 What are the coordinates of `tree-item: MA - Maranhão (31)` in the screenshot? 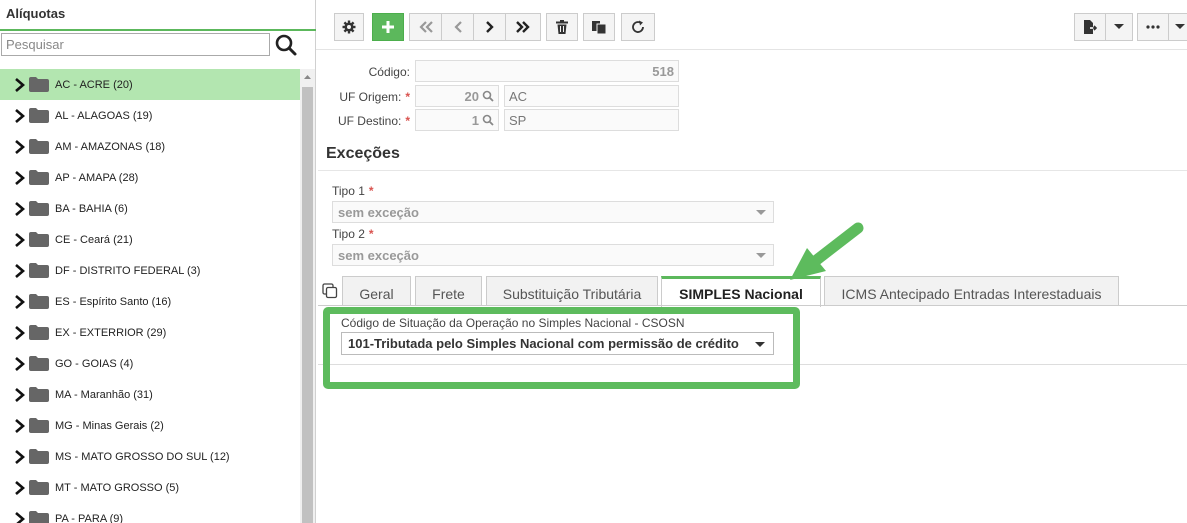 It's located at (150, 394).